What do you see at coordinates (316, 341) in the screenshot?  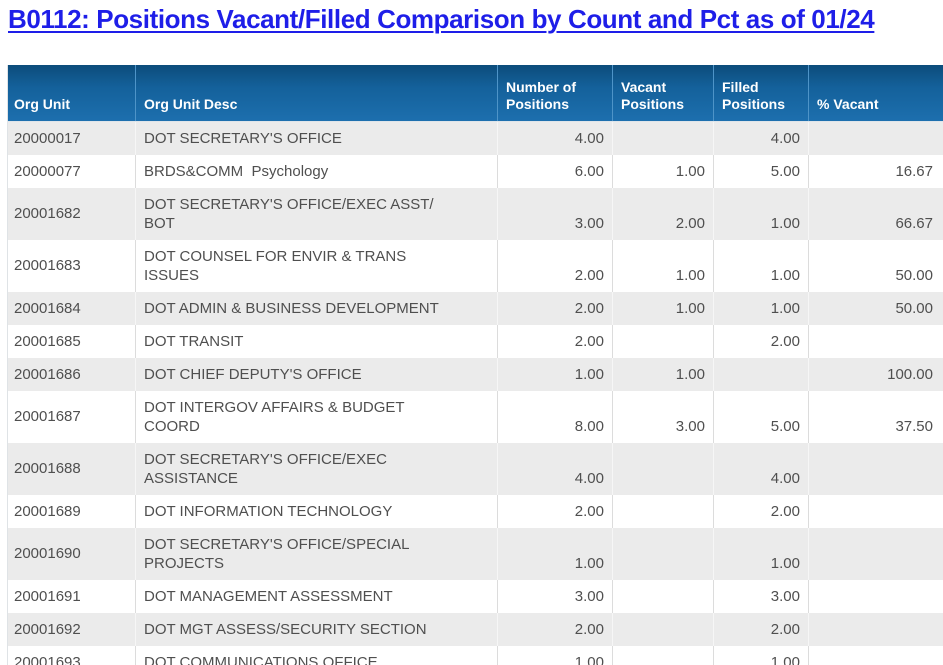 I see `cell-org-unit-desc: DOT TRANSIT` at bounding box center [316, 341].